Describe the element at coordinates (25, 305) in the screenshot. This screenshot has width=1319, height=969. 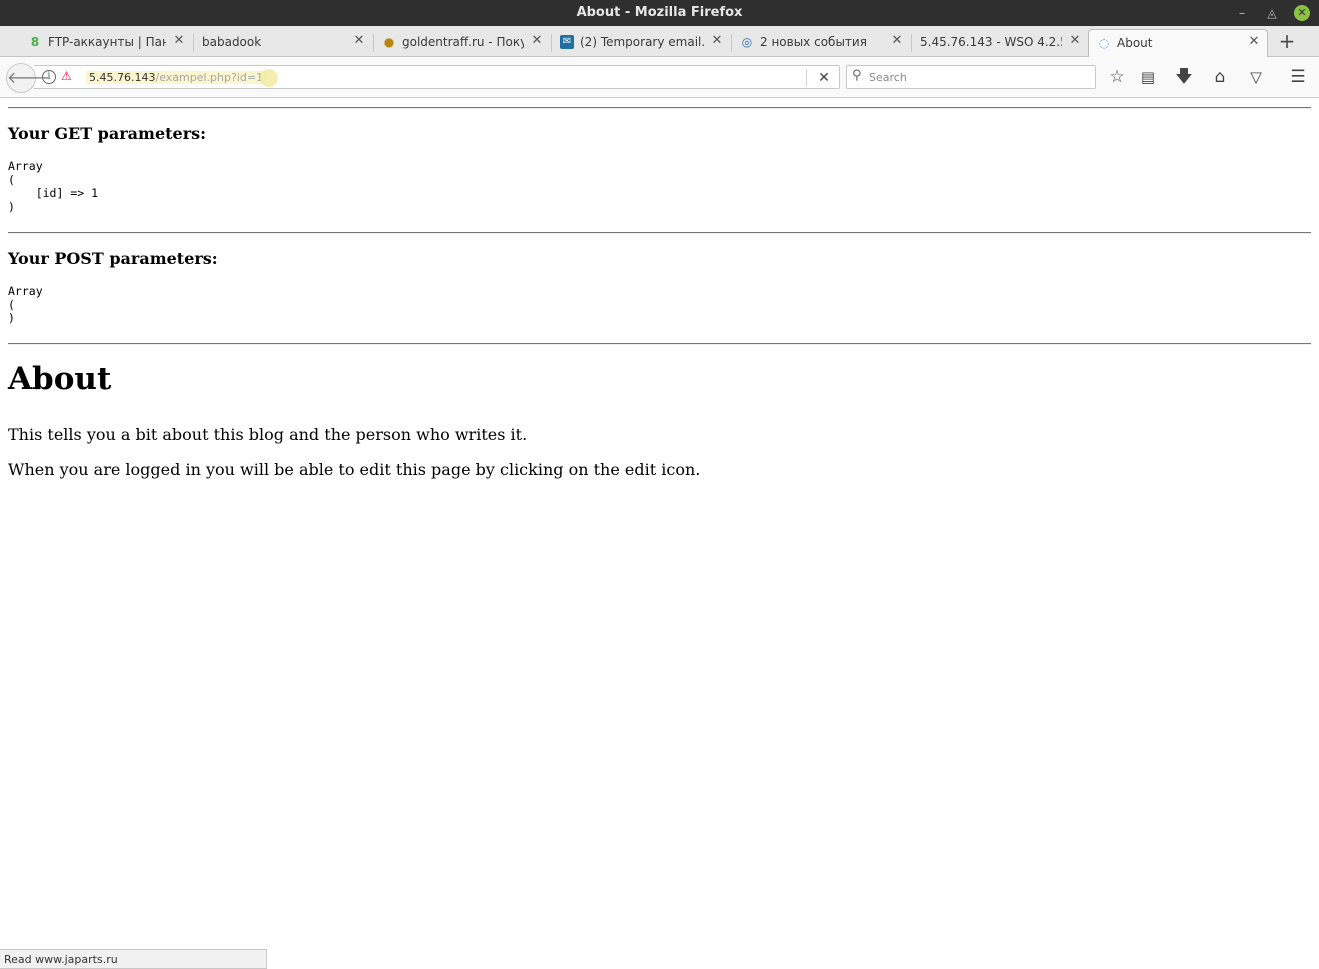
I see `post-parameters-dump: Array ( )` at that location.